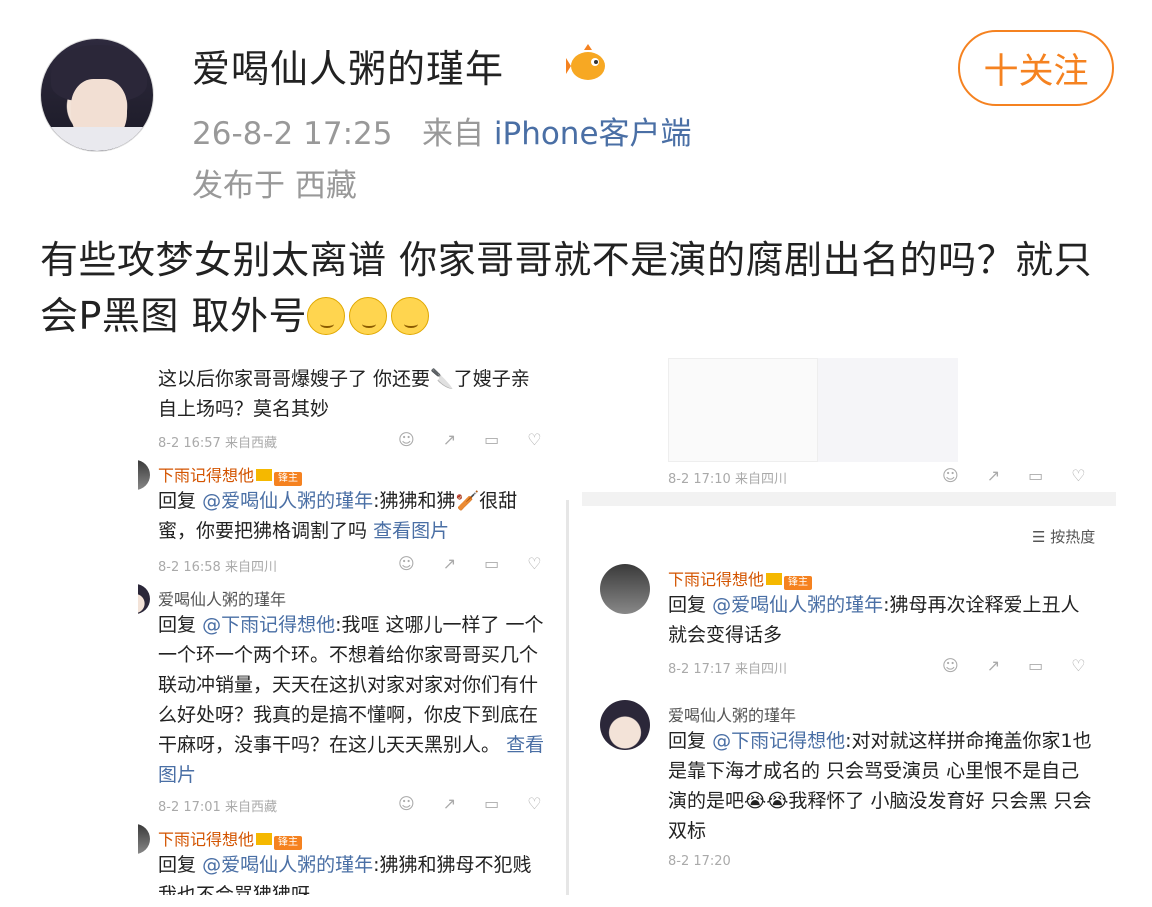  I want to click on post-meta: 26-8-2 17:25 来自 iPhone客户端, so click(442, 130).